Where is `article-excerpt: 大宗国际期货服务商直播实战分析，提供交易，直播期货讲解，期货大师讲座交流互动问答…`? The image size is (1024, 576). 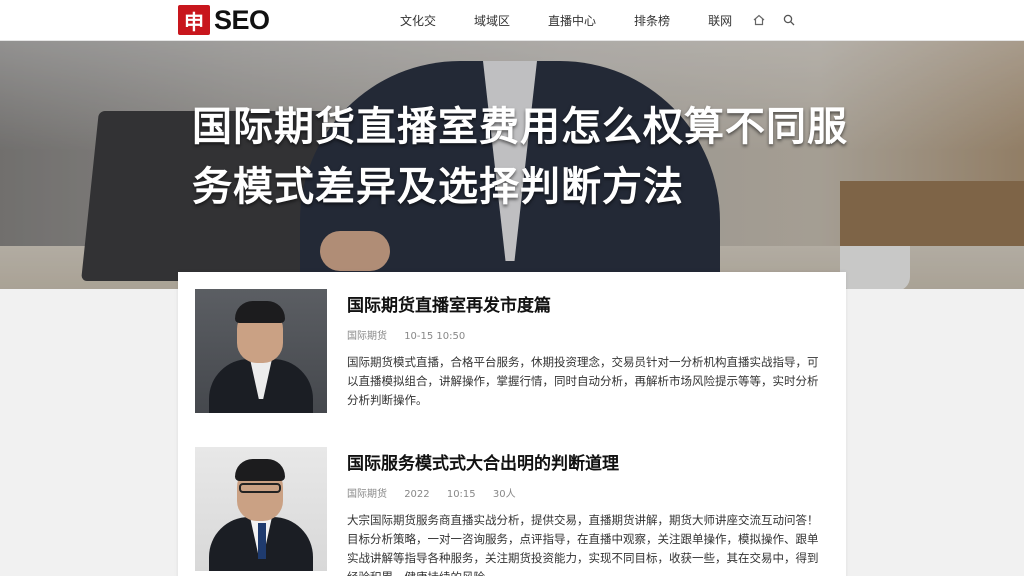
article-excerpt: 大宗国际期货服务商直播实战分析，提供交易，直播期货讲解，期货大师讲座交流互动问答… is located at coordinates (583, 544).